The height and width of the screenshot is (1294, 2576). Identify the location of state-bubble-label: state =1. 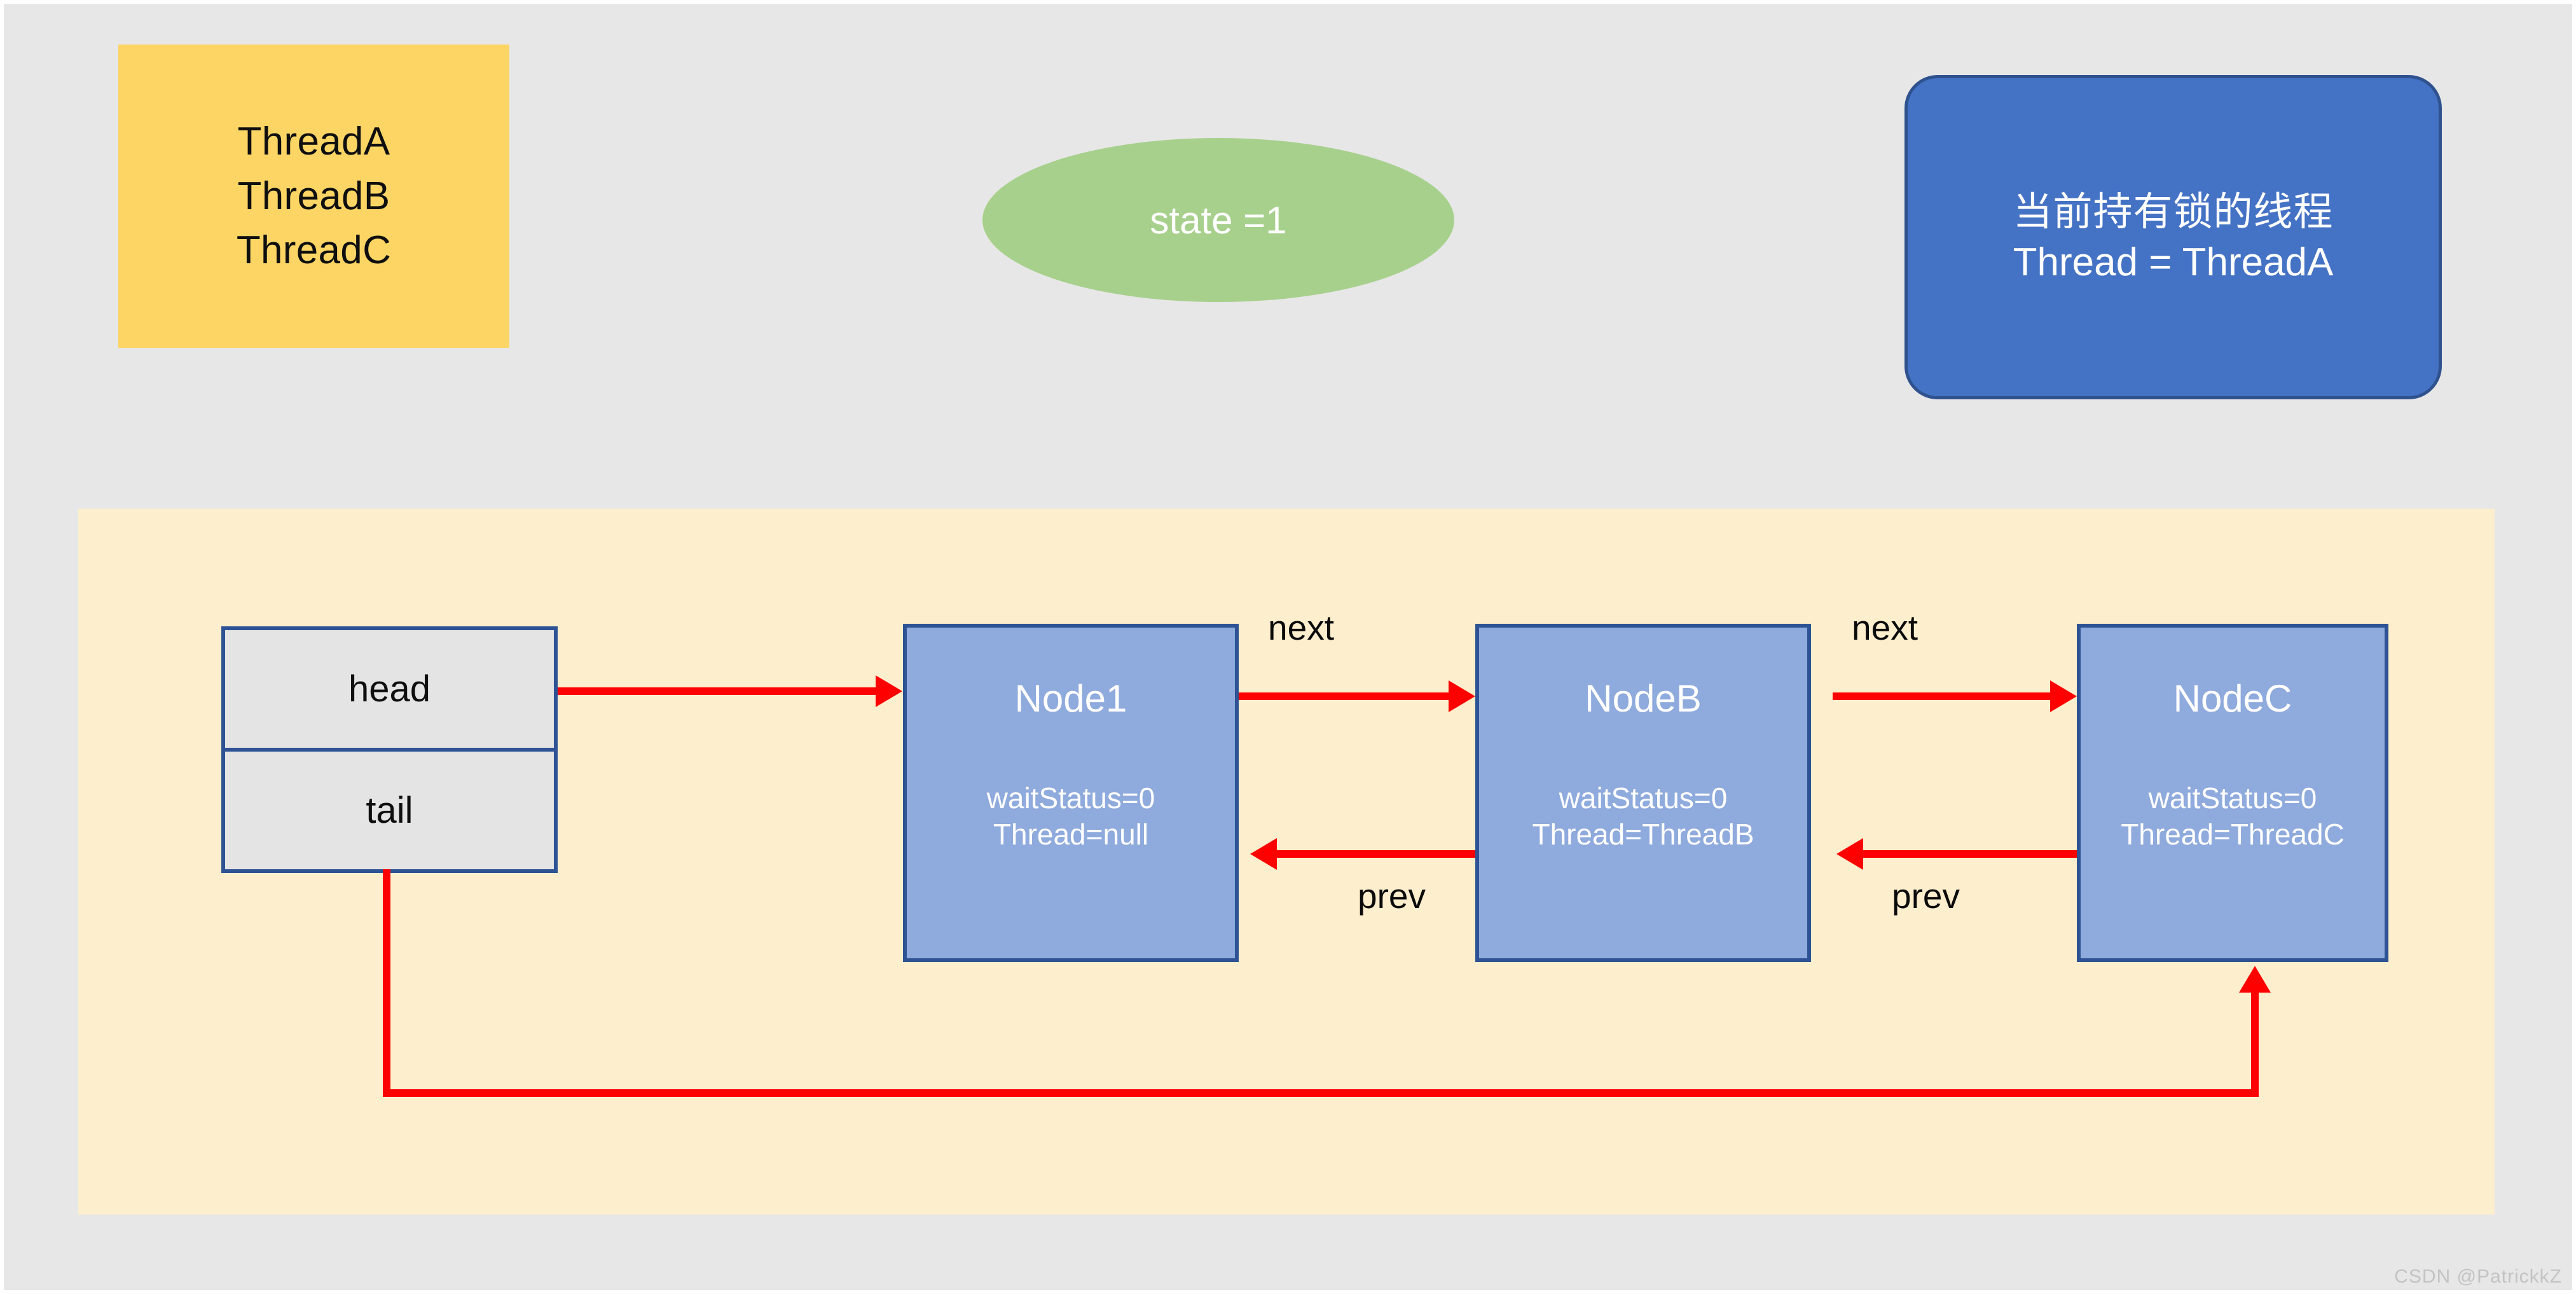
(1218, 220).